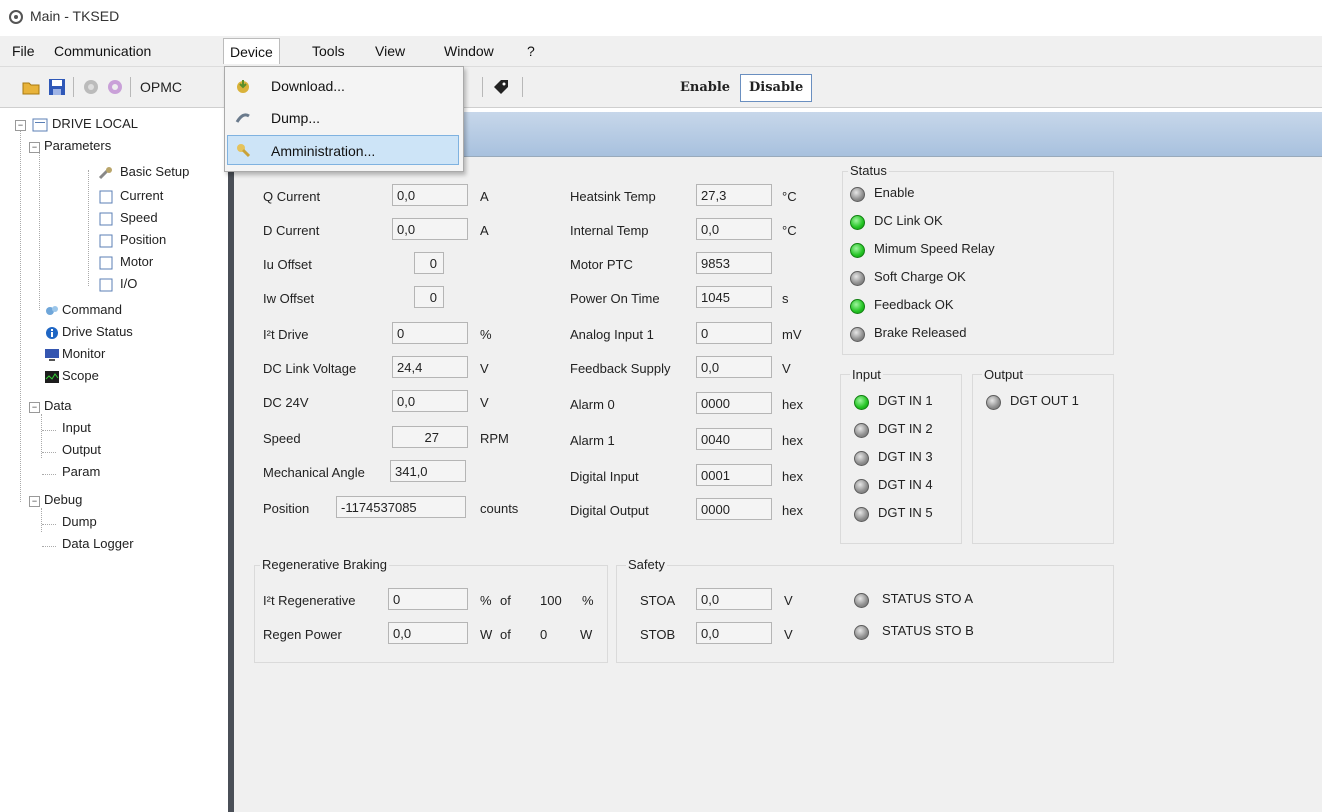  I want to click on enable-button: Enable, so click(705, 88).